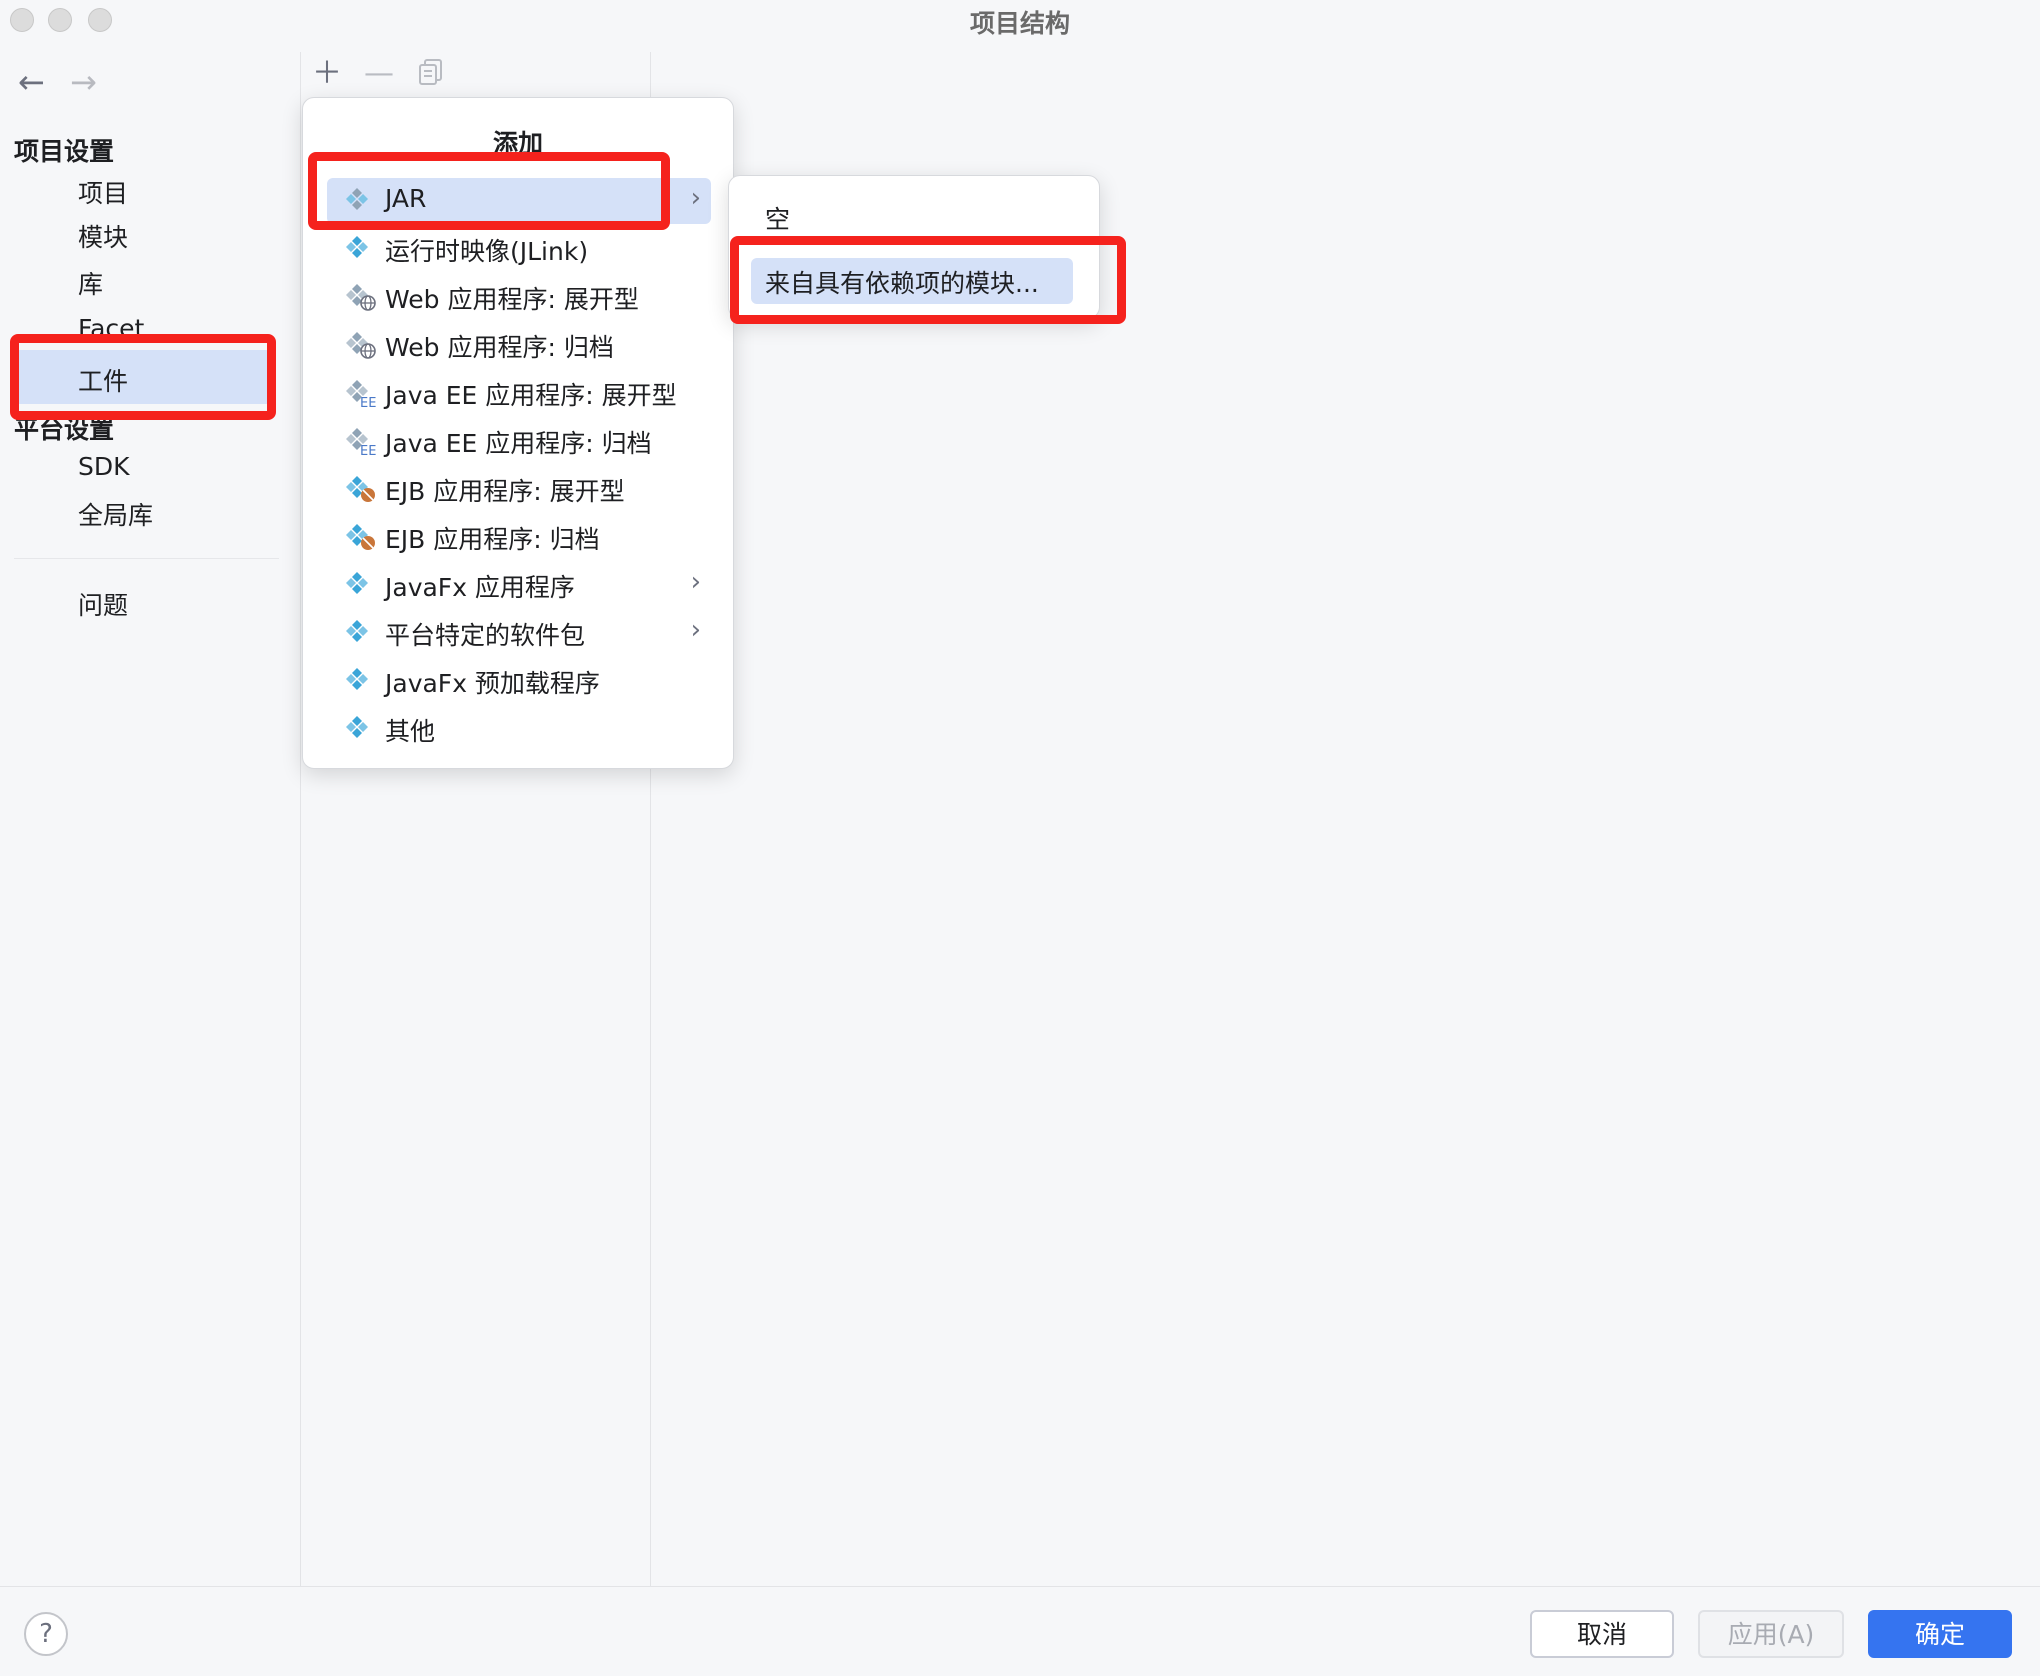 The height and width of the screenshot is (1676, 2040). I want to click on menu-item-7: EJB 应用程序: 归档, so click(519, 537).